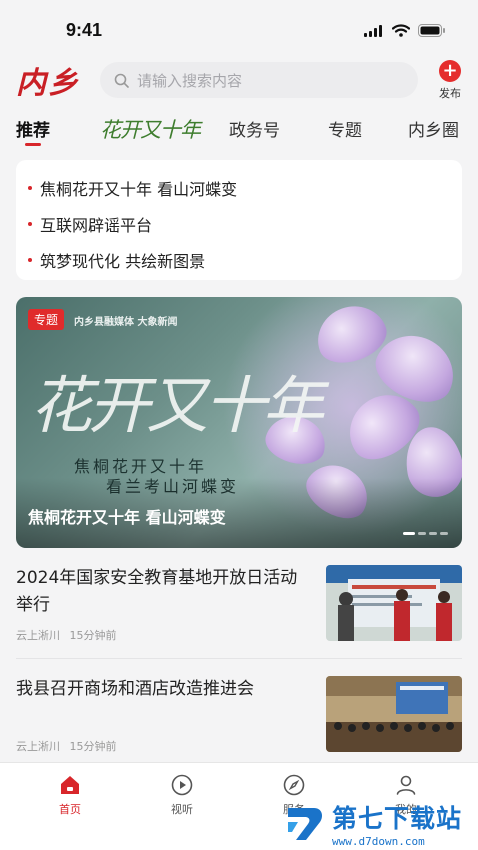 This screenshot has height=850, width=478. I want to click on play-icon, so click(182, 785).